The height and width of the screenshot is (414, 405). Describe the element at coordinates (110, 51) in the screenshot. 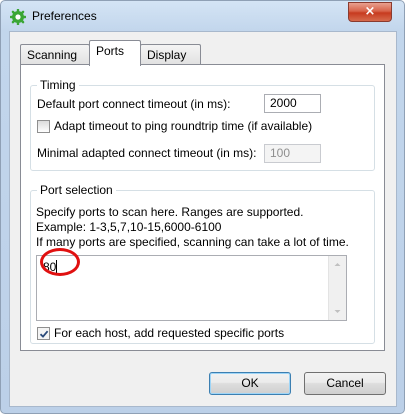

I see `tab-label: Ports` at that location.